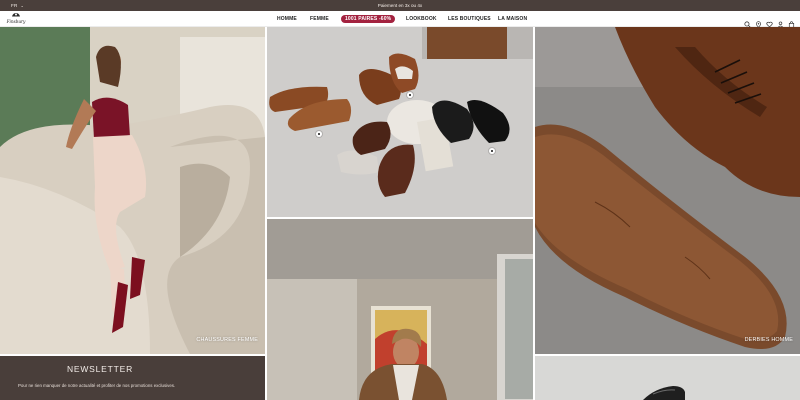 This screenshot has height=400, width=800. What do you see at coordinates (368, 19) in the screenshot?
I see `nav-item-sale: 1001 PAIRES -60%` at bounding box center [368, 19].